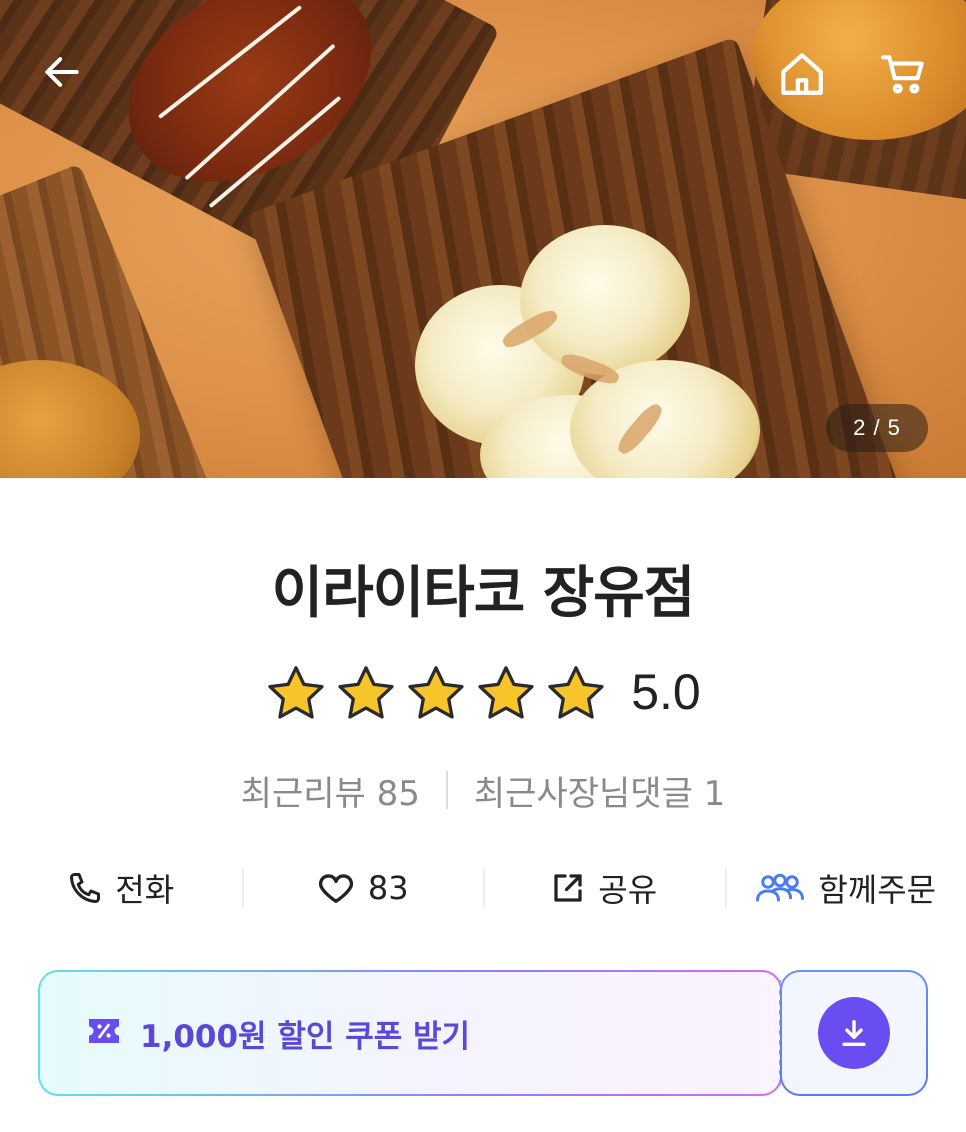 This screenshot has height=1132, width=966. What do you see at coordinates (666, 692) in the screenshot?
I see `rating-score: 5.0` at bounding box center [666, 692].